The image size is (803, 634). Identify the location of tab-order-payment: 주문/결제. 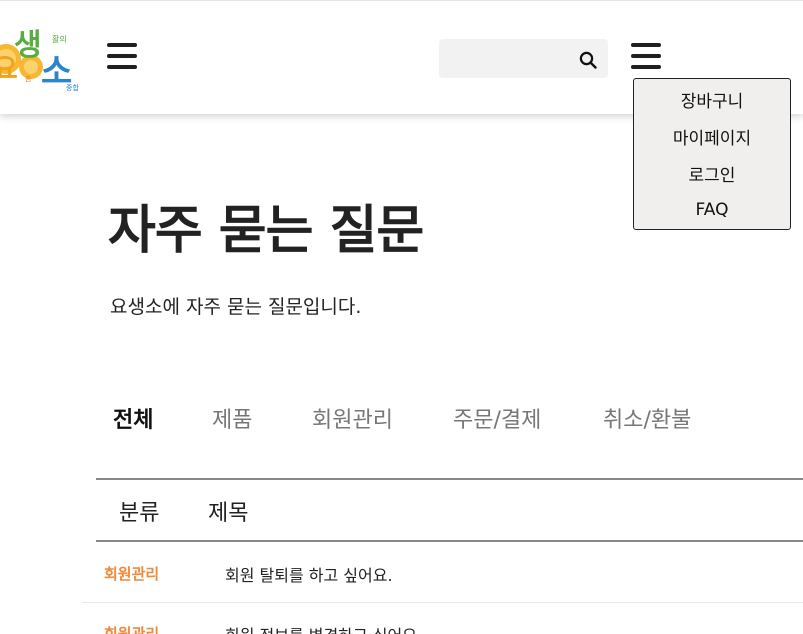
(497, 418).